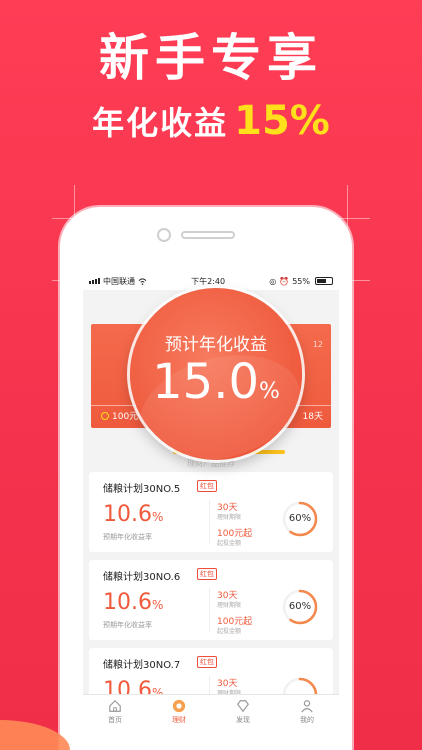  Describe the element at coordinates (208, 281) in the screenshot. I see `status-time: 下午2:40` at that location.